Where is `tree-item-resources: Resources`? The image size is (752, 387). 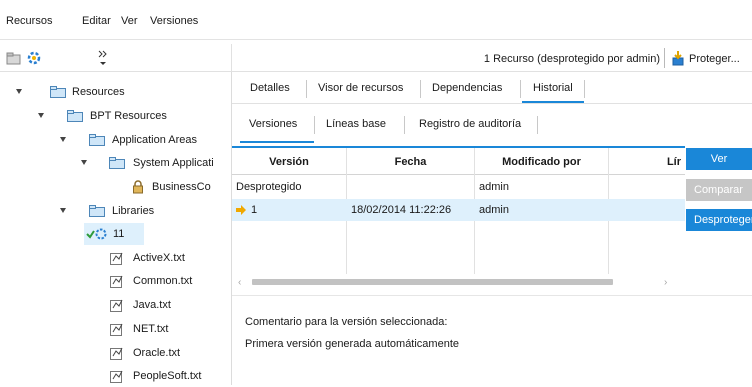
tree-item-resources: Resources is located at coordinates (116, 92).